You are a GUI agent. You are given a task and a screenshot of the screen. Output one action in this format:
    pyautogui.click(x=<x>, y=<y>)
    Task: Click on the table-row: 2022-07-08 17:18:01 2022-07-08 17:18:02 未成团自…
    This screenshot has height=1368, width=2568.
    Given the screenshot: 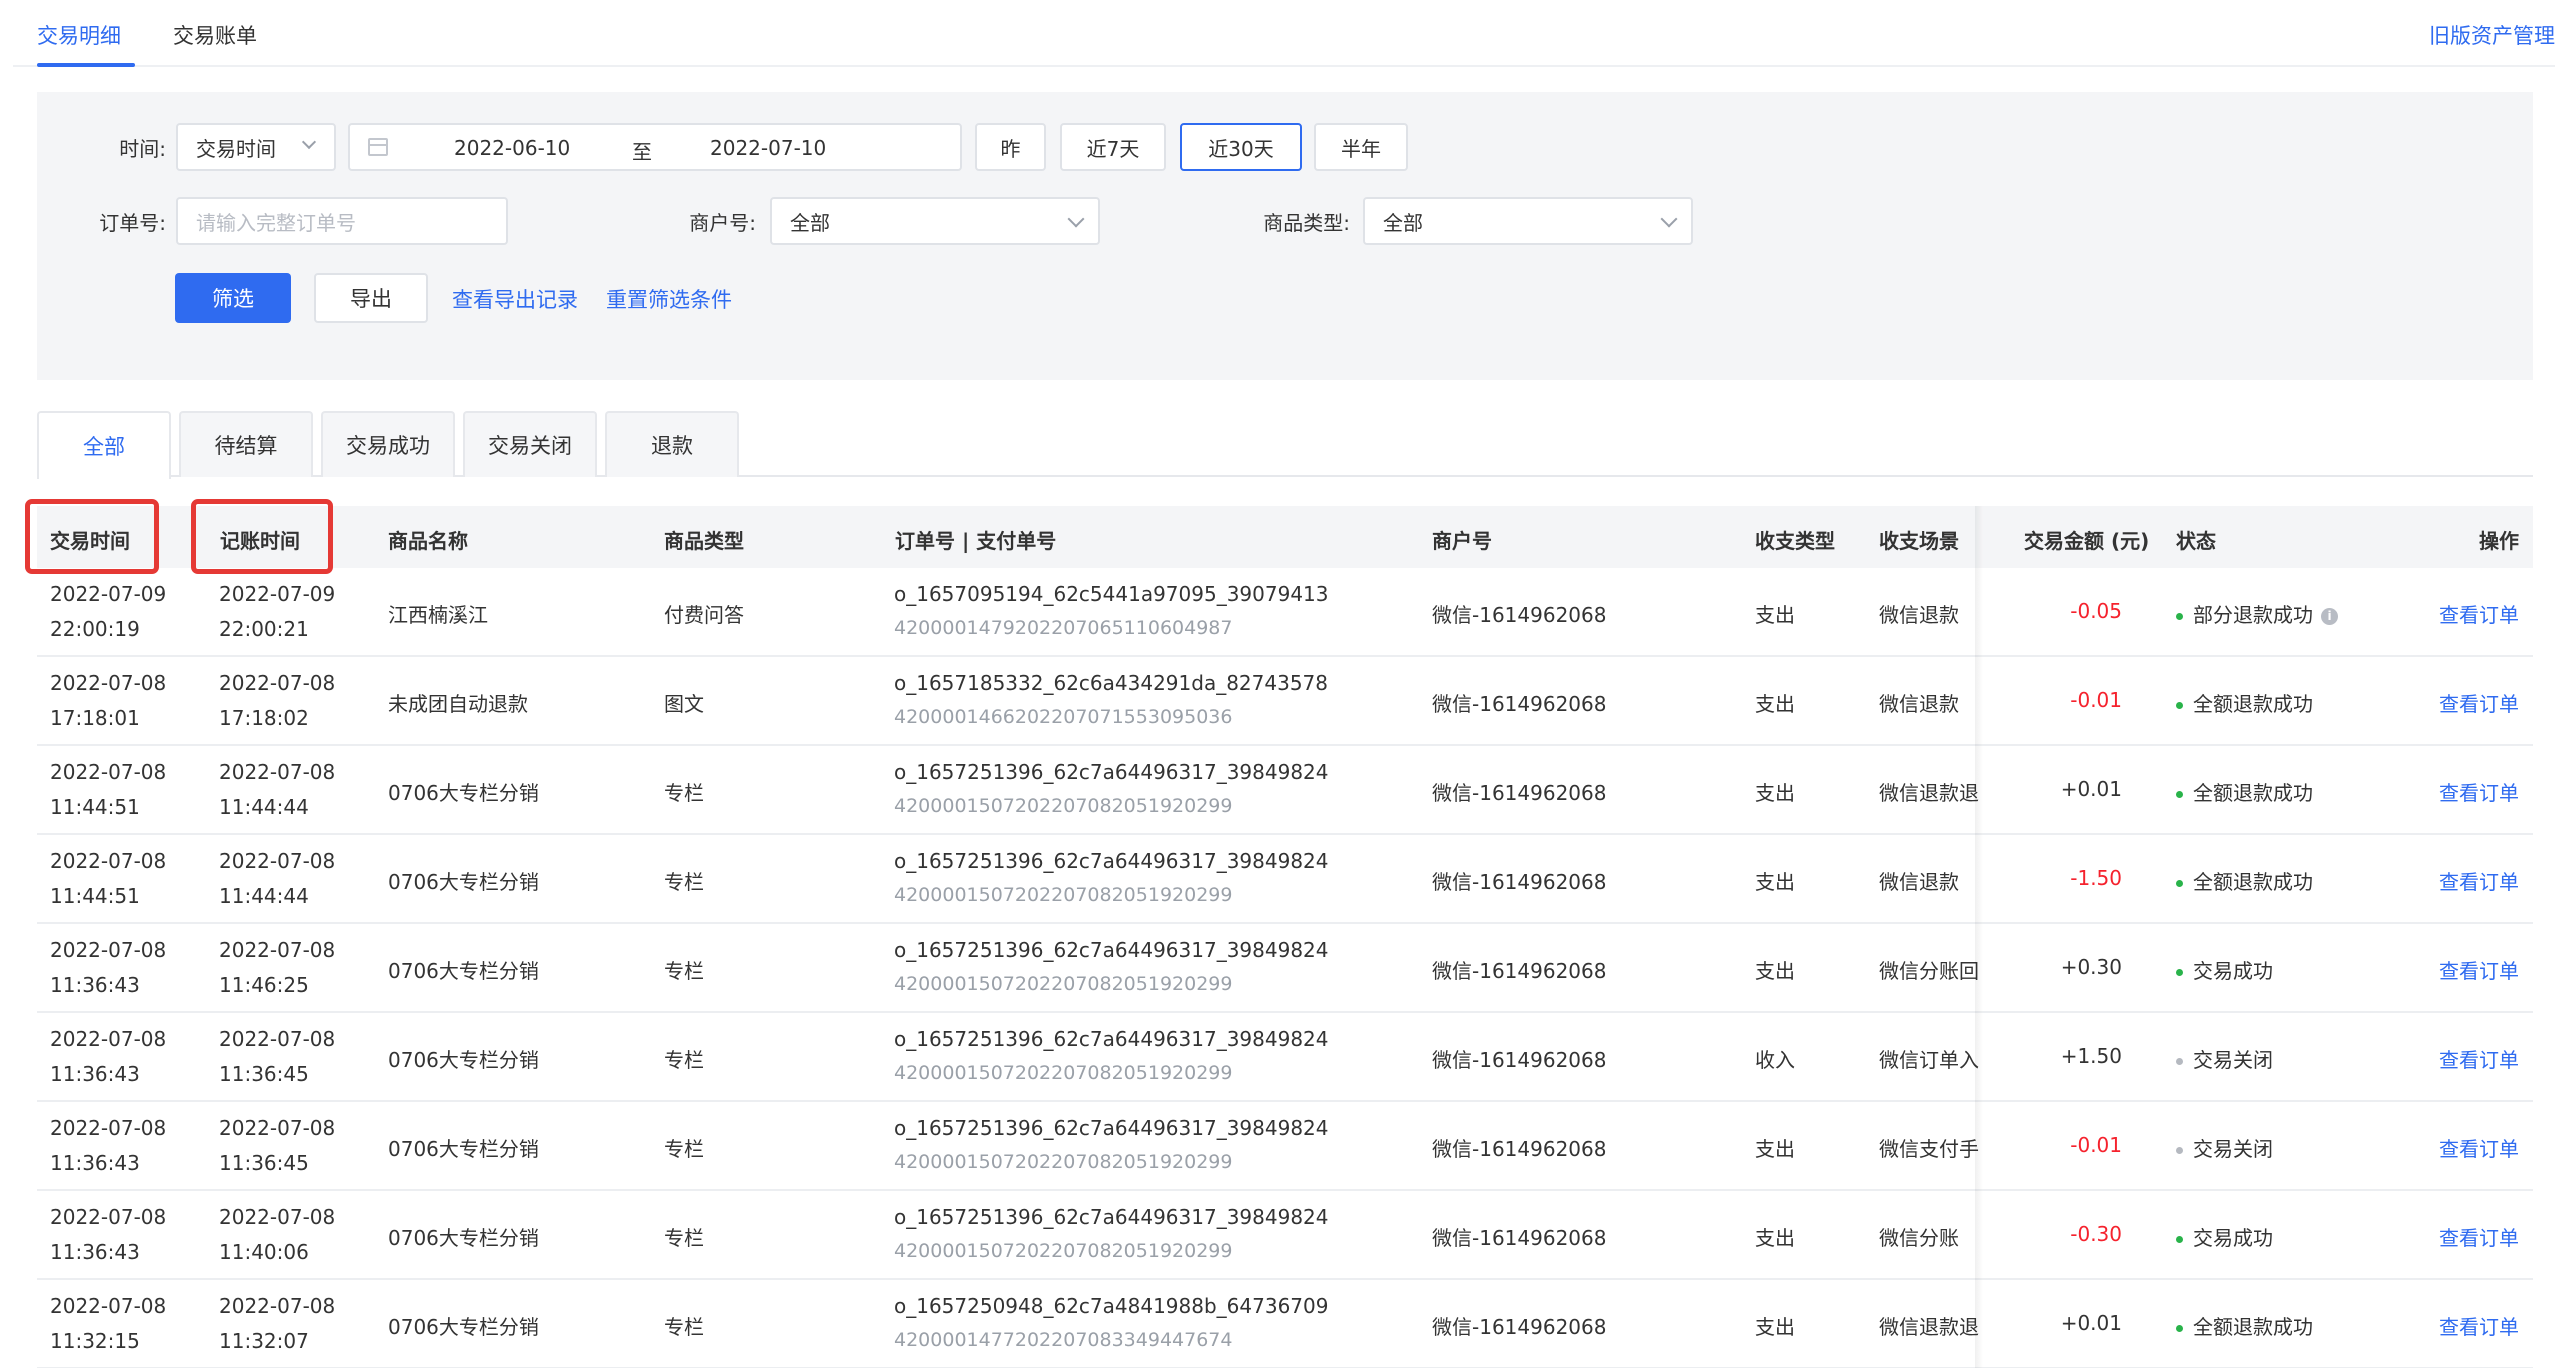 What is the action you would take?
    pyautogui.click(x=1285, y=701)
    